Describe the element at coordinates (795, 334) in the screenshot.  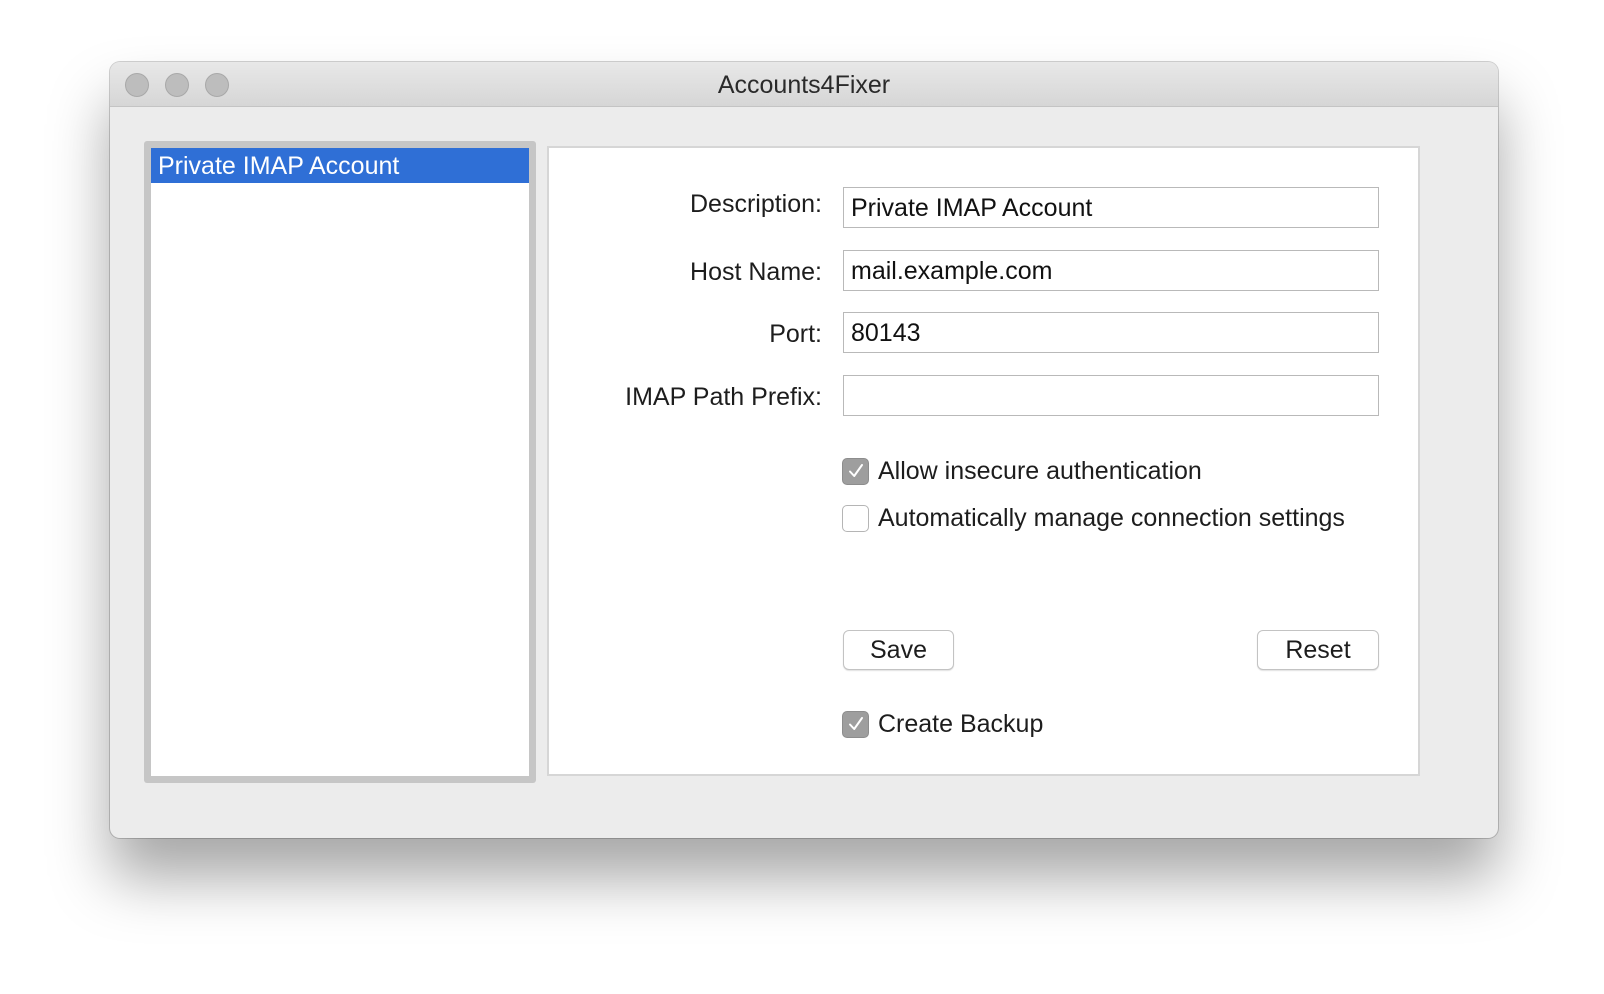
I see `port-label: Port:` at that location.